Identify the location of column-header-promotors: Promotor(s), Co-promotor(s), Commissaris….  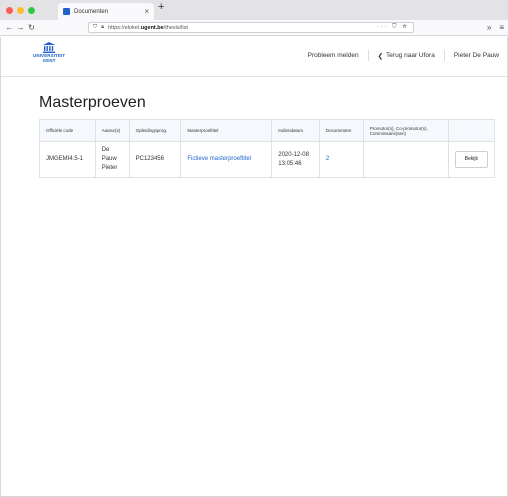
(405, 130).